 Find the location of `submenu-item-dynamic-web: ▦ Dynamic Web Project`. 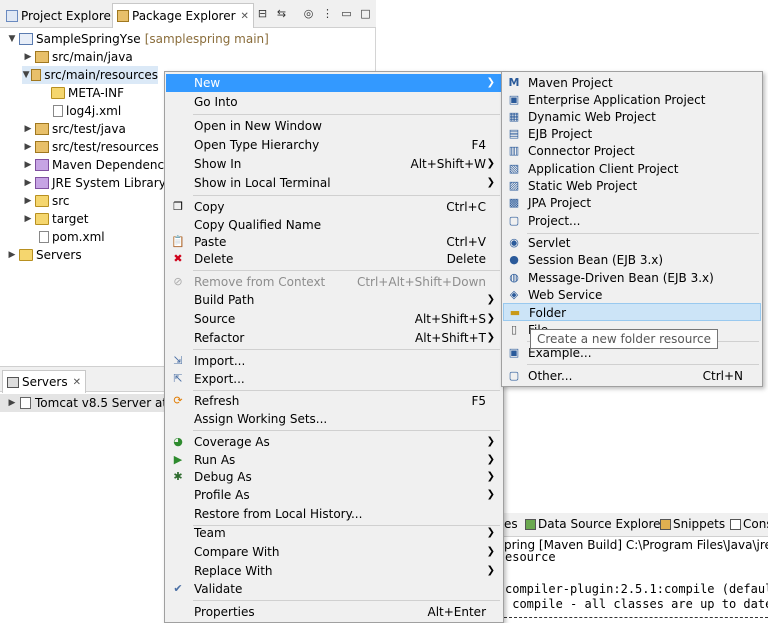

submenu-item-dynamic-web: ▦ Dynamic Web Project is located at coordinates (632, 117).